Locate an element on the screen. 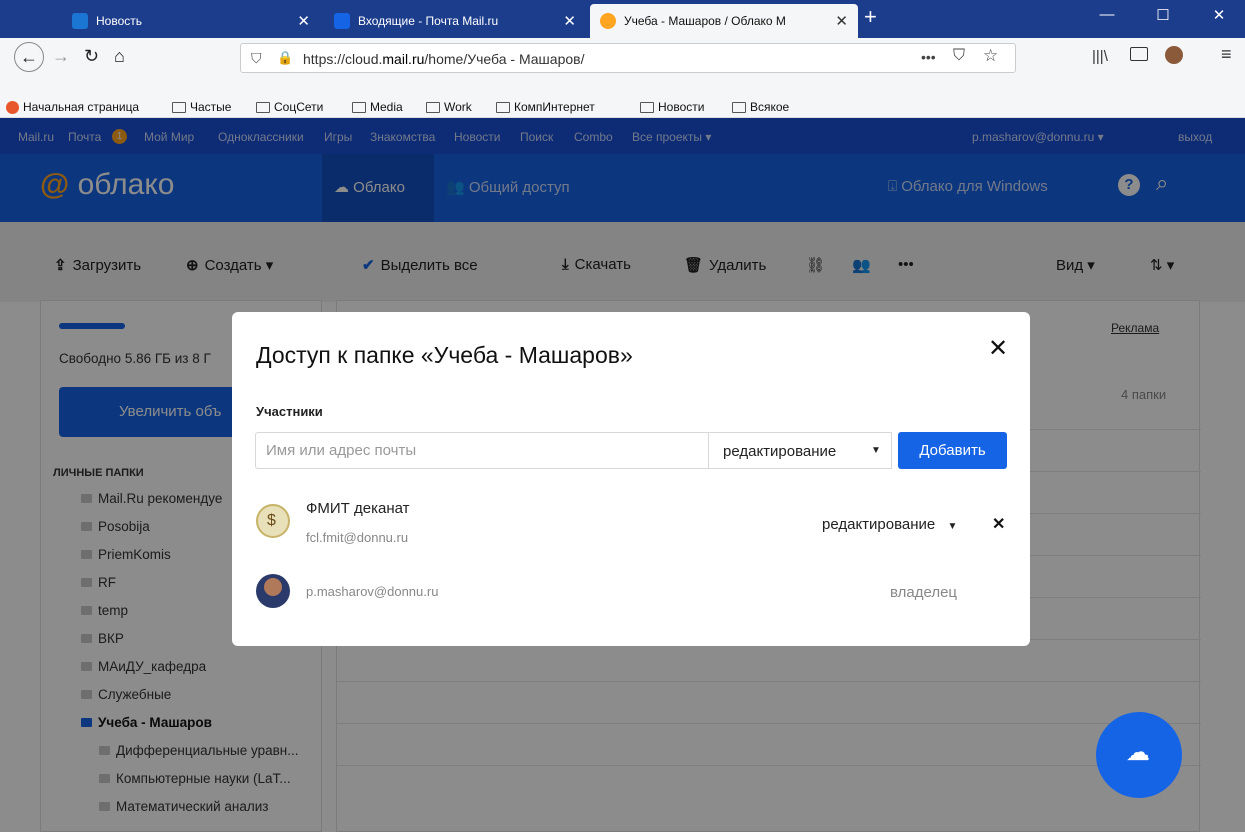  tab-news: Новость ✕ is located at coordinates (191, 21).